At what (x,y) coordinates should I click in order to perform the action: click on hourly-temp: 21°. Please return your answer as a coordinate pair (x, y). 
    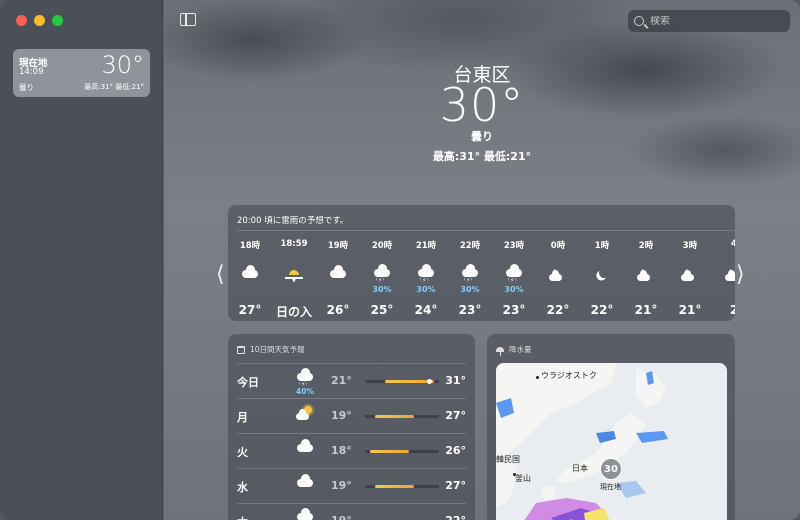
    Looking at the image, I should click on (646, 310).